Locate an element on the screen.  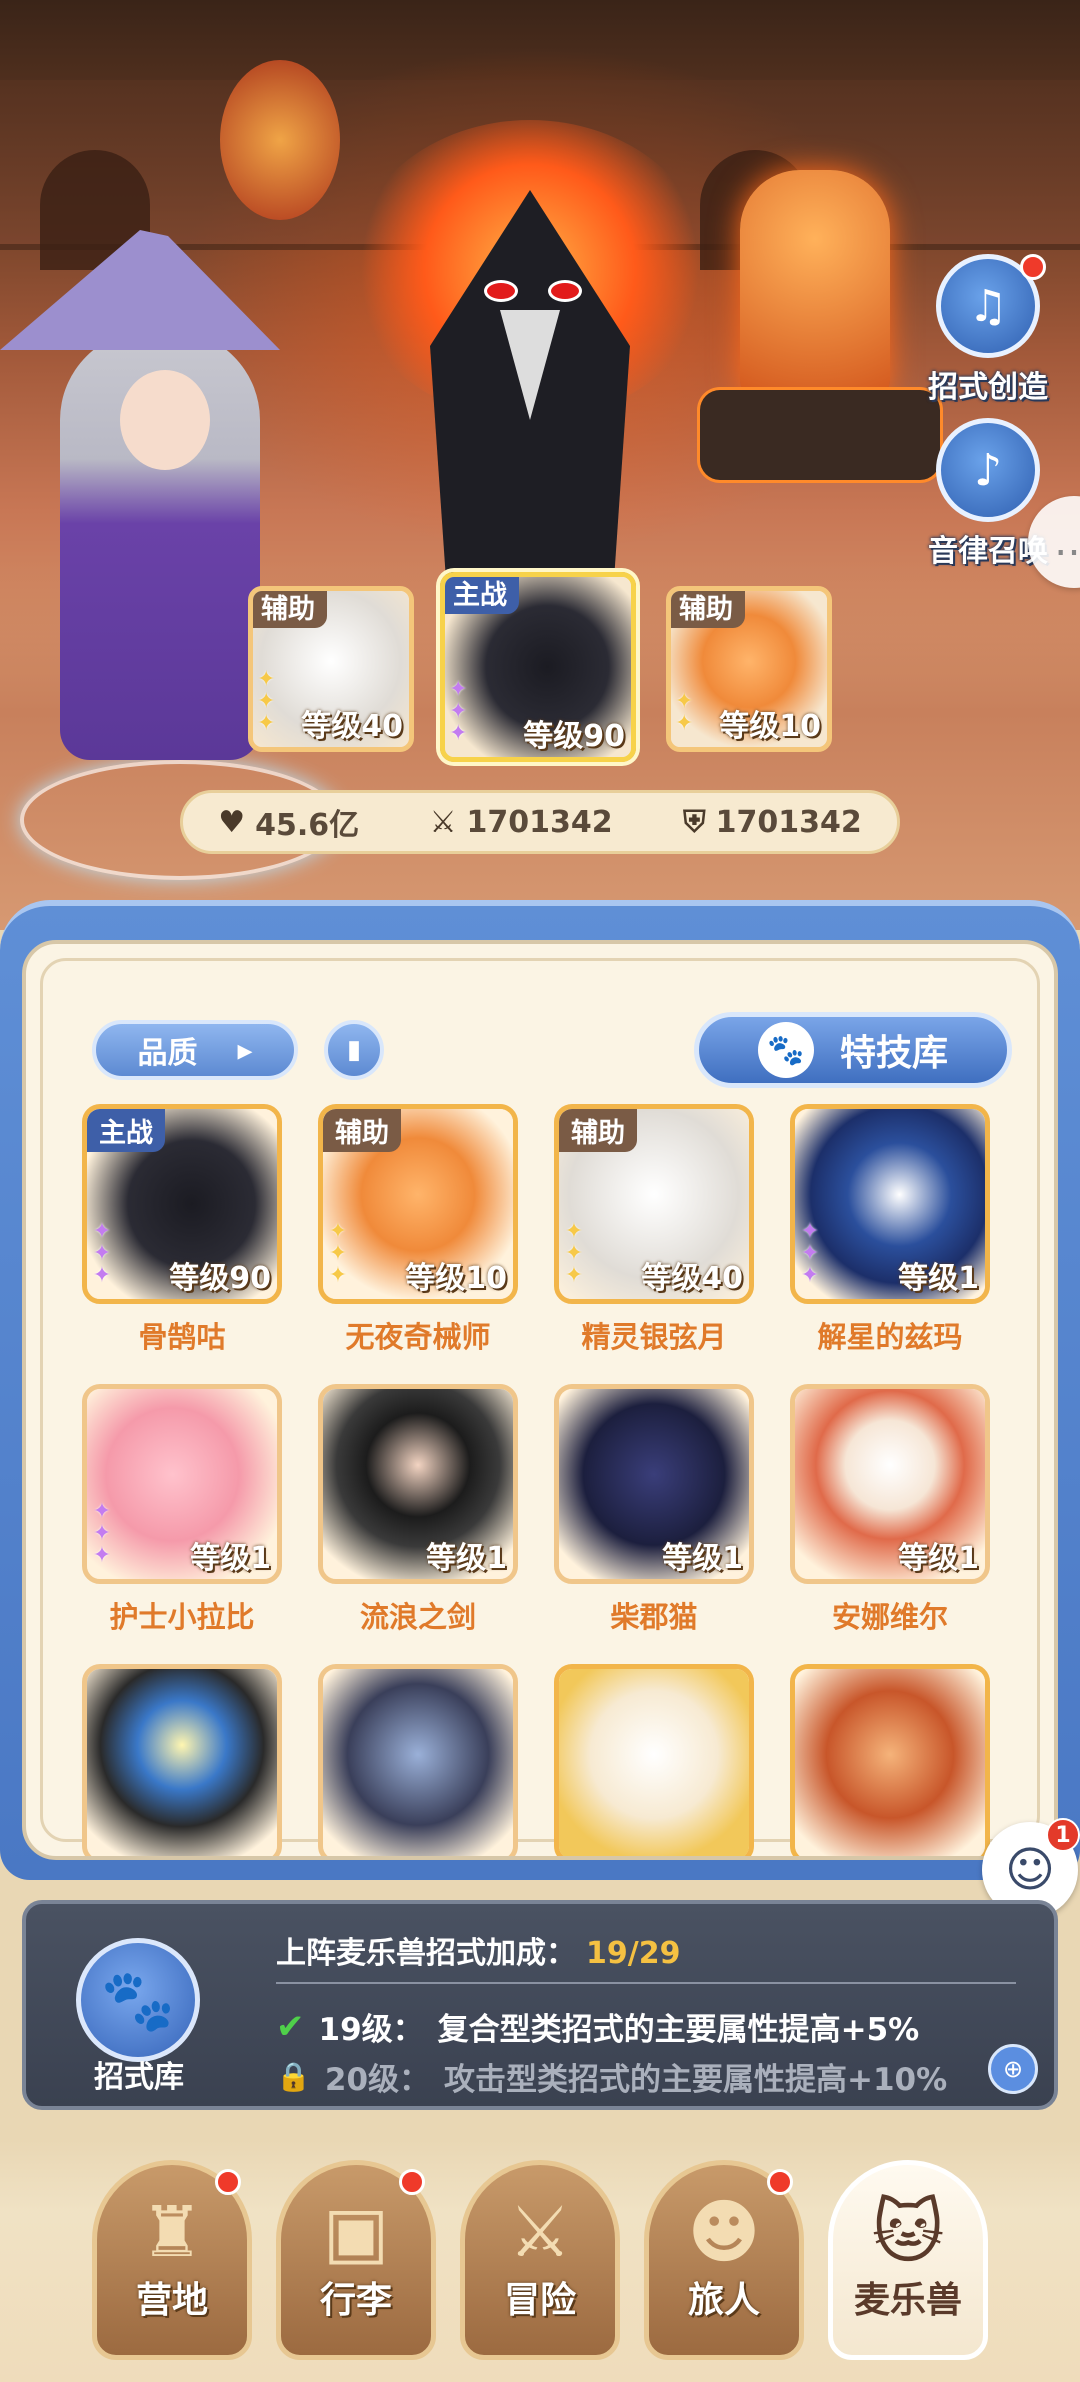
book-icon: ▮ is located at coordinates (354, 1050).